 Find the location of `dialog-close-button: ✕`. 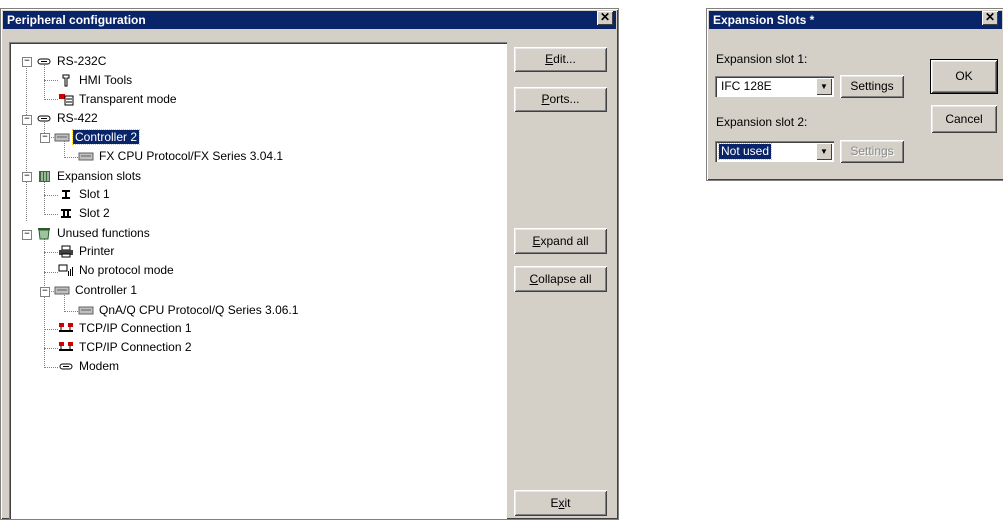

dialog-close-button: ✕ is located at coordinates (990, 18).